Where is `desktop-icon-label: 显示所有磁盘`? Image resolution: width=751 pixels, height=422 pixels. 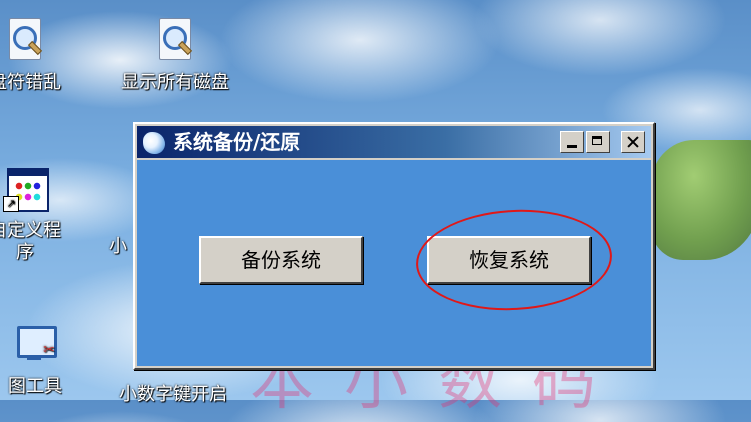
desktop-icon-label: 显示所有磁盘 is located at coordinates (175, 82).